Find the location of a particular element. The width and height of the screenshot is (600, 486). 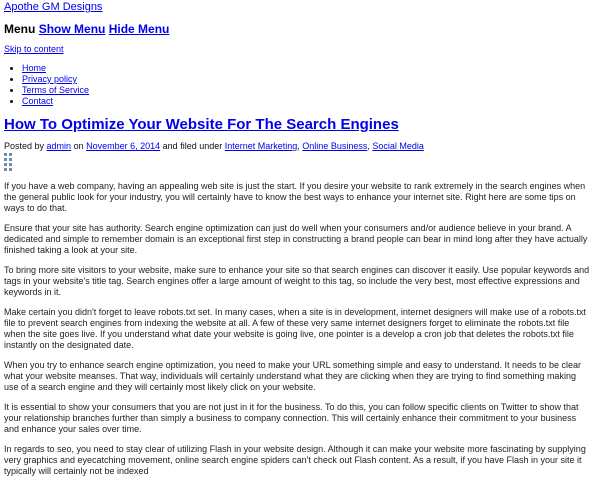

show-menu-link: Show Menu is located at coordinates (72, 29).